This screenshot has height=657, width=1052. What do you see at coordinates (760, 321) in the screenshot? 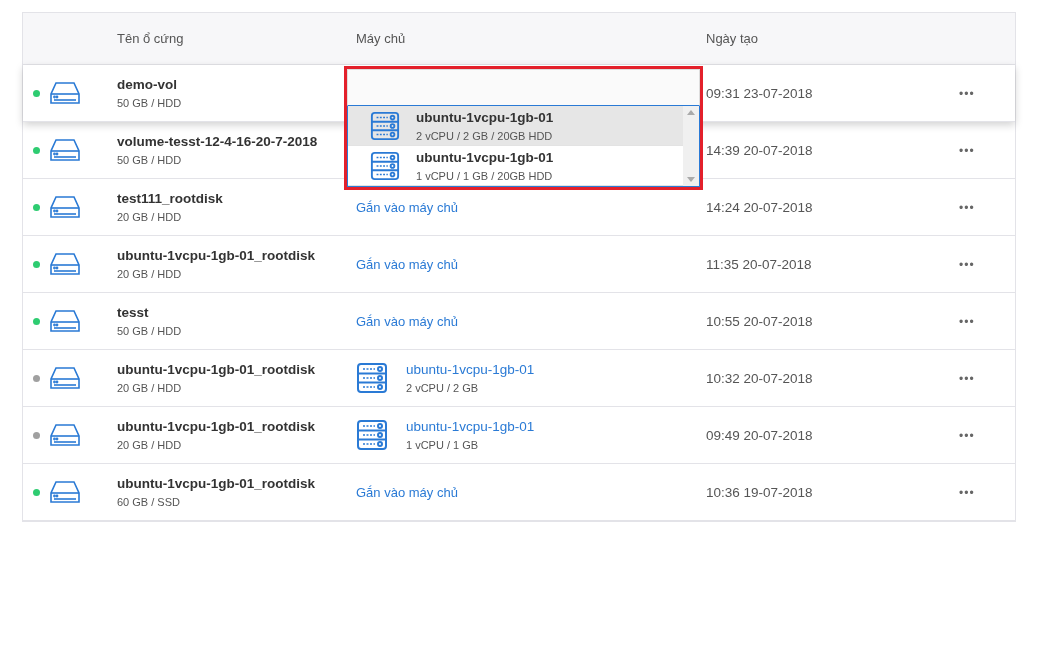
I see `created-date: 10:55 20-07-2018` at bounding box center [760, 321].